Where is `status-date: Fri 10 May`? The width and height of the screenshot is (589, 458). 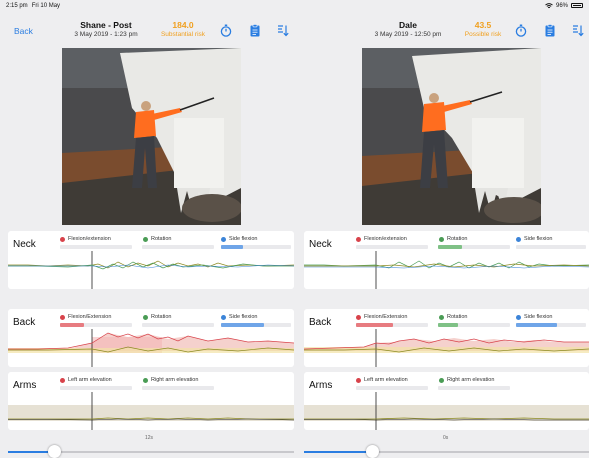 status-date: Fri 10 May is located at coordinates (46, 5).